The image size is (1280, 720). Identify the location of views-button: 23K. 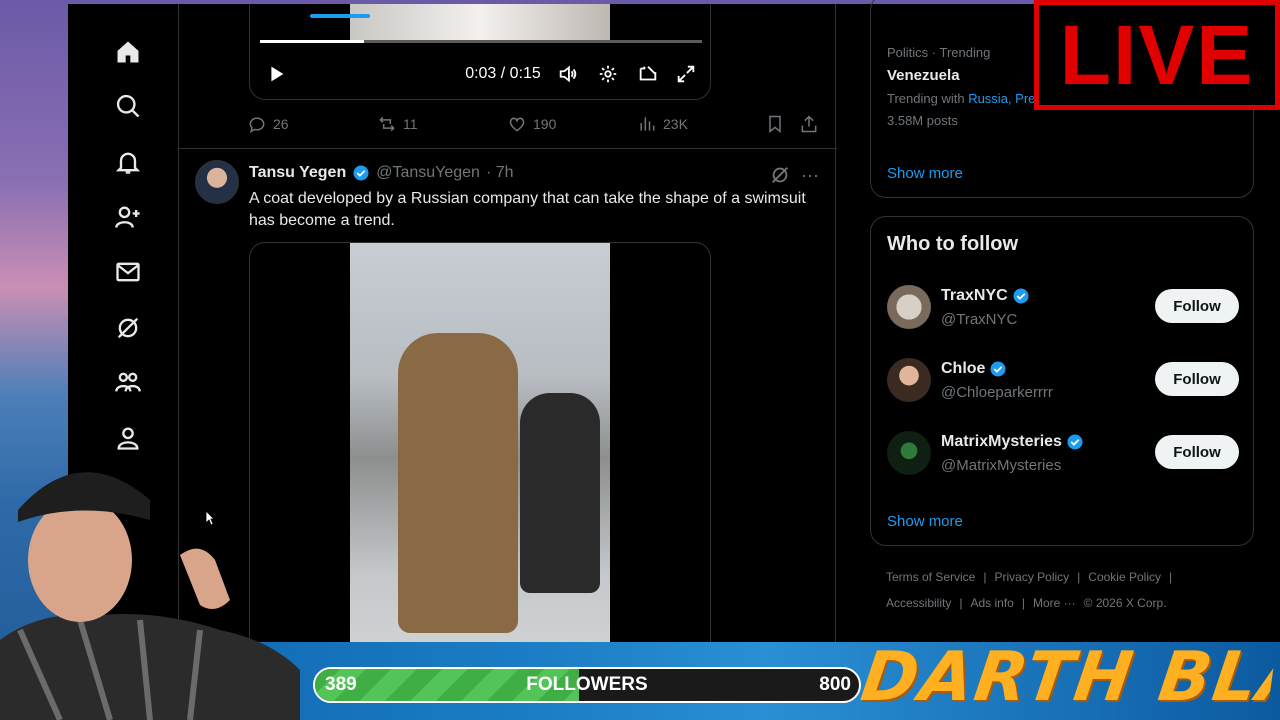
(662, 124).